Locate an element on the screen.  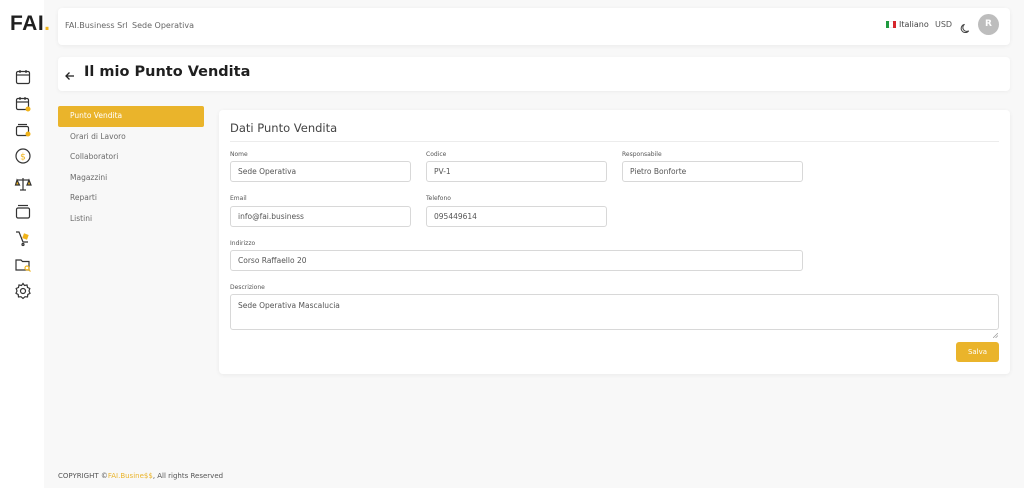
page-header: Il mio Punto Vendita is located at coordinates (534, 74).